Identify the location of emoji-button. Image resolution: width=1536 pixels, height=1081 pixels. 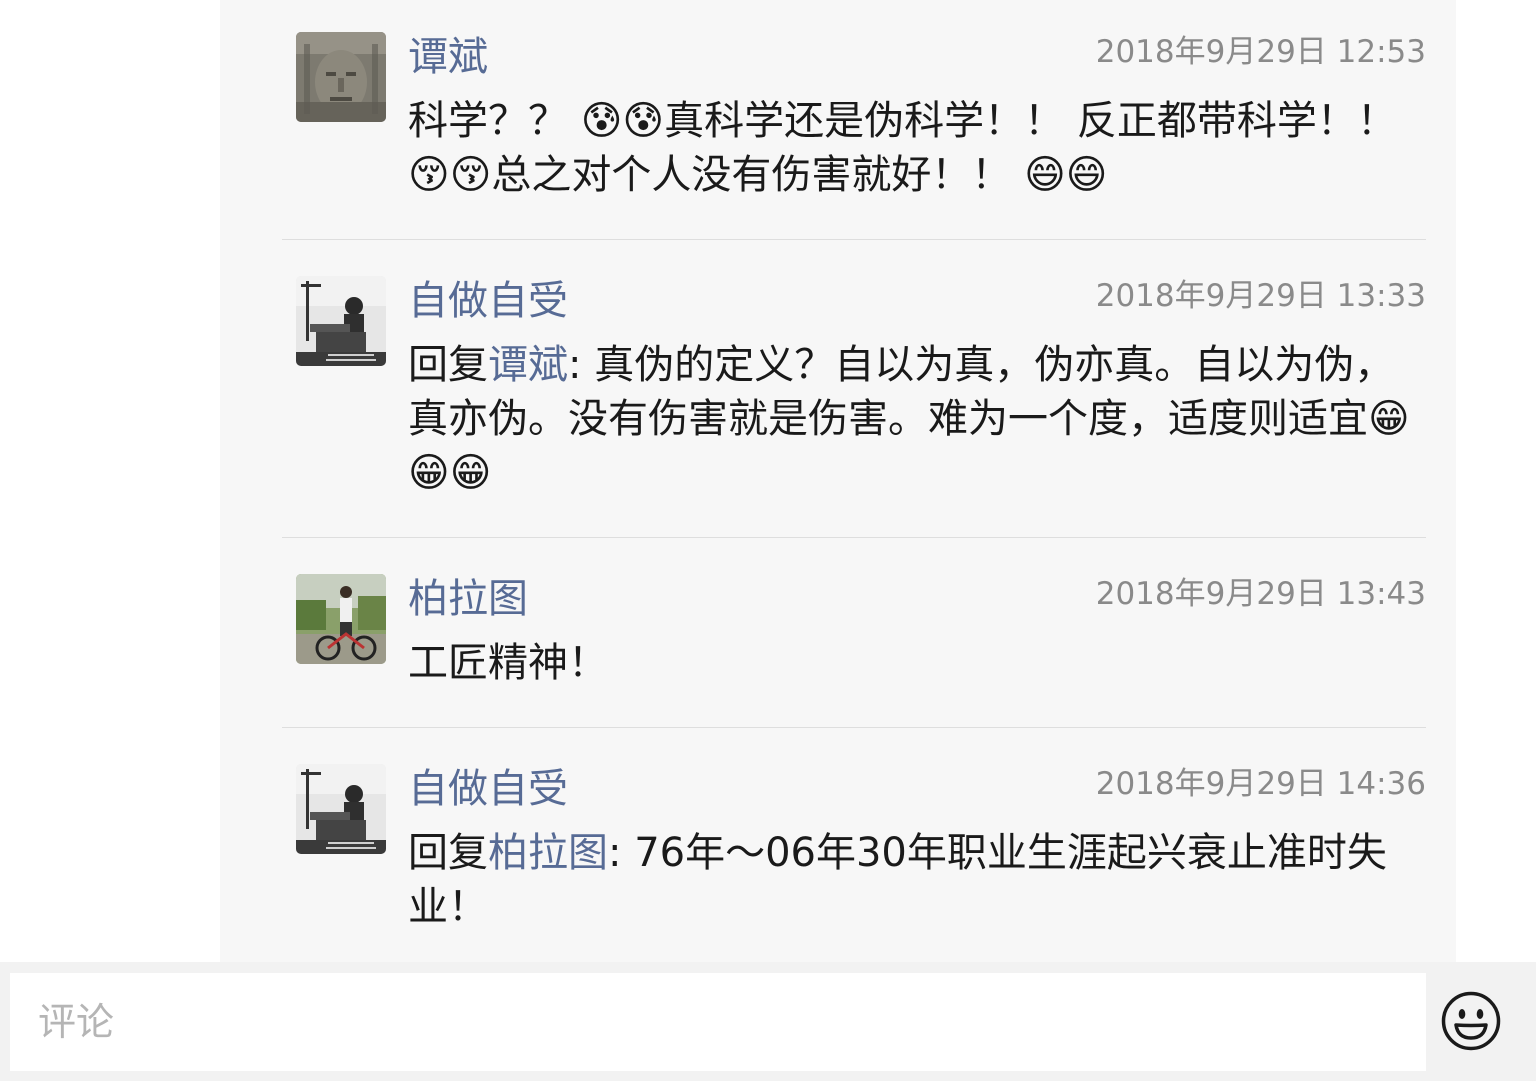
(1471, 1021).